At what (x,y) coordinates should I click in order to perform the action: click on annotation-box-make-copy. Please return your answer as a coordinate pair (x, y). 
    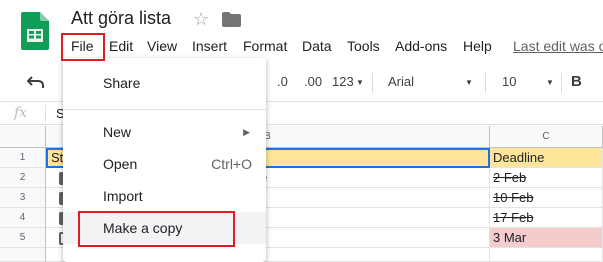
    Looking at the image, I should click on (156, 229).